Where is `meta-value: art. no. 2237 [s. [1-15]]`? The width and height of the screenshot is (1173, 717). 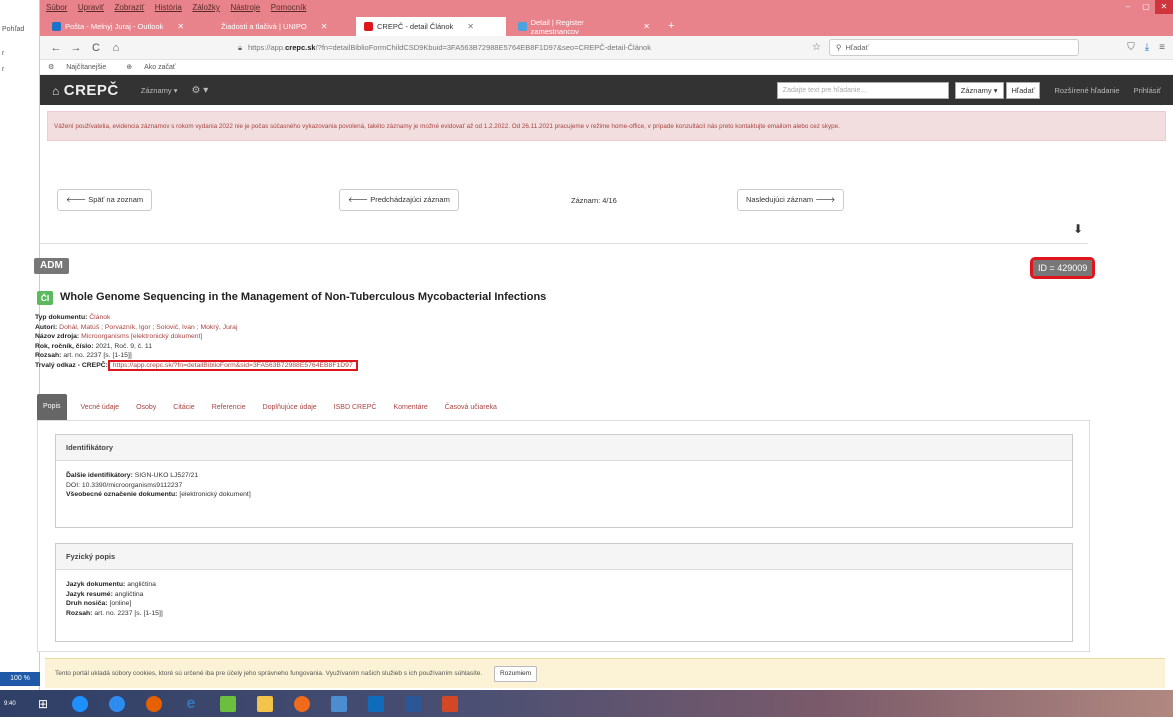 meta-value: art. no. 2237 [s. [1-15]] is located at coordinates (97, 356).